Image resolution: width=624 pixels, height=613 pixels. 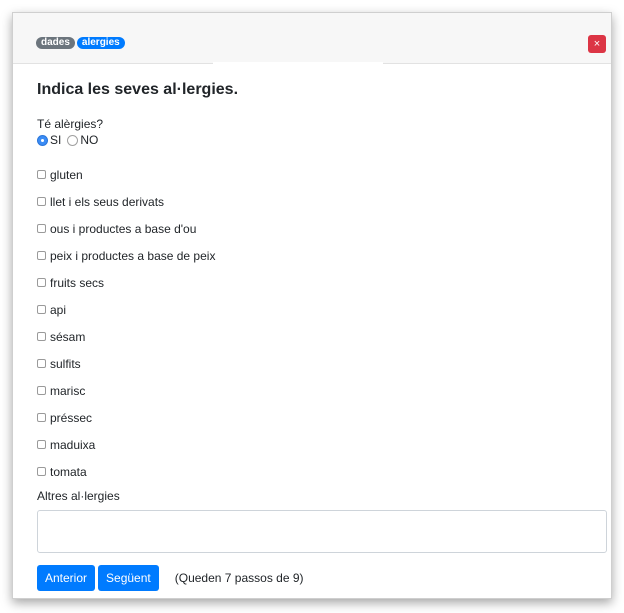 I want to click on allergy-item: api, so click(x=319, y=309).